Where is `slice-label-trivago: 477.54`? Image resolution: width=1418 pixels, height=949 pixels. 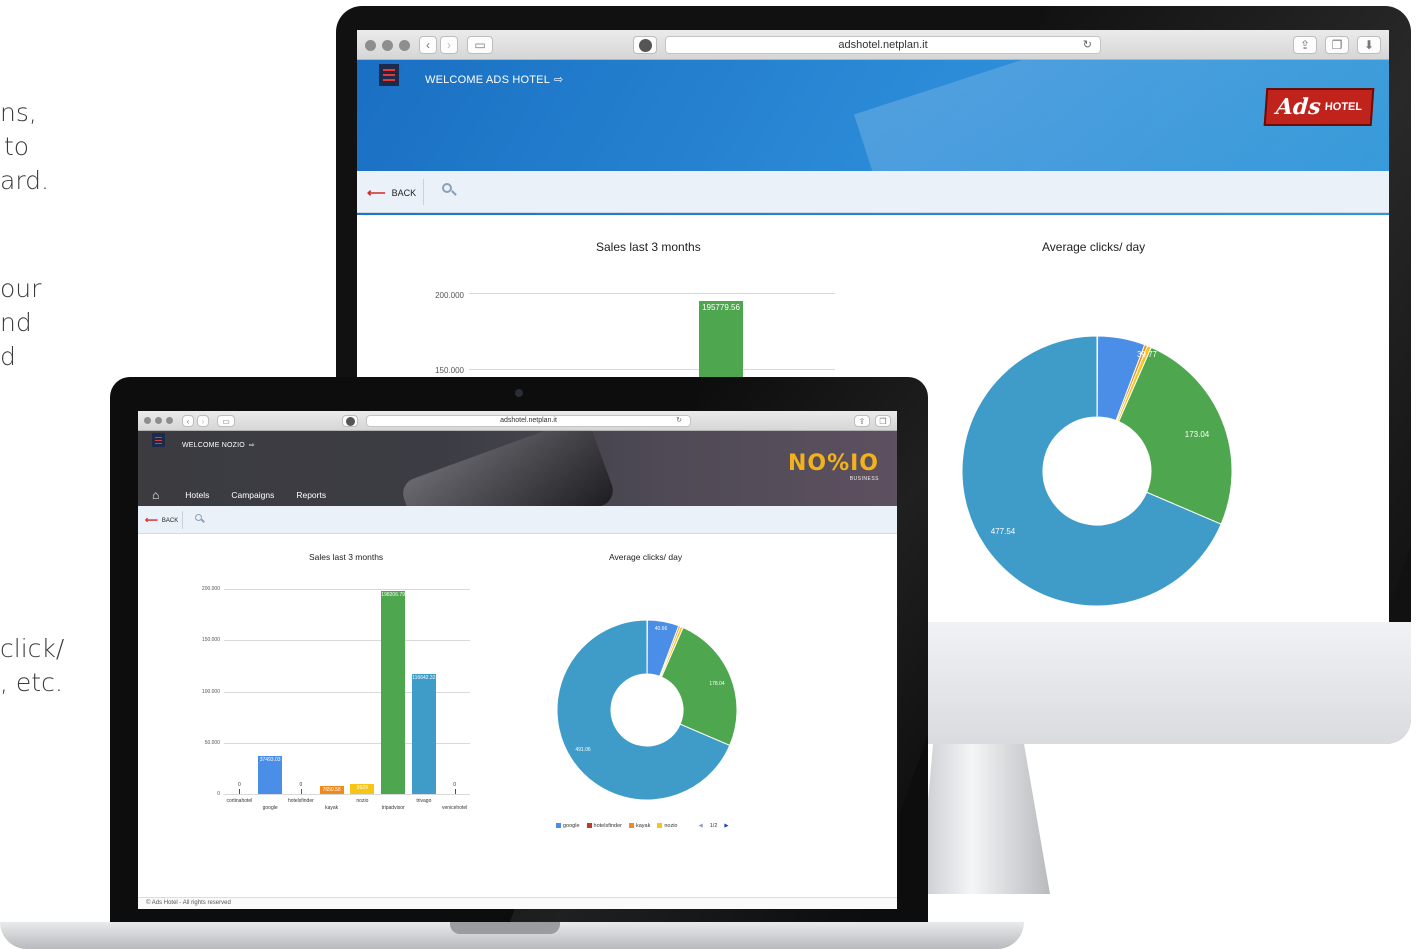
slice-label-trivago: 477.54 is located at coordinates (1003, 531).